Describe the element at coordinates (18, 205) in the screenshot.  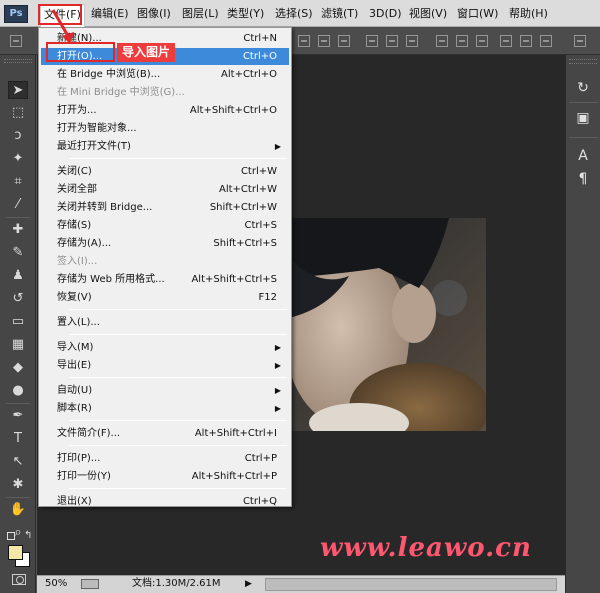
I see `eyedropper-tool-icon: ⁄` at that location.